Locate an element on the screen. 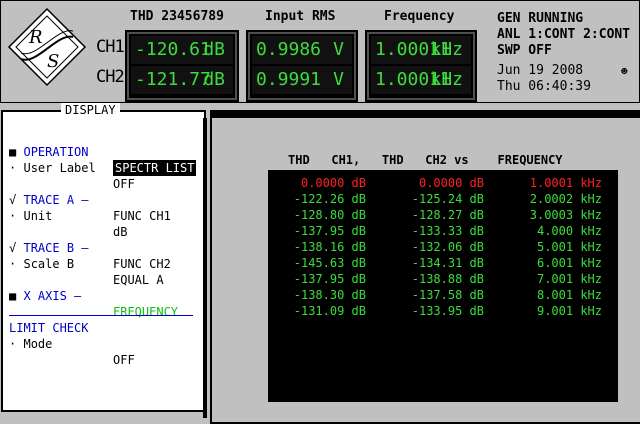 This screenshot has height=424, width=640. thd-ch2-readout: -121.77 dB is located at coordinates (182, 80).